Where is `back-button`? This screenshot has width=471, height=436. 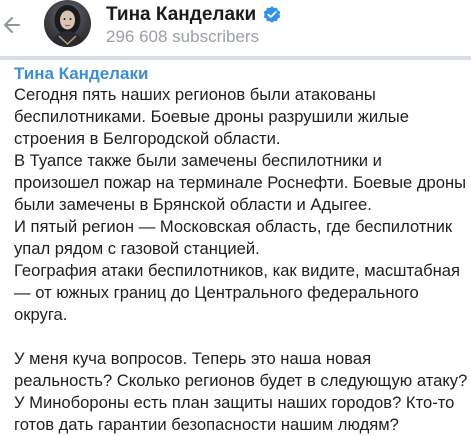 back-button is located at coordinates (12, 25).